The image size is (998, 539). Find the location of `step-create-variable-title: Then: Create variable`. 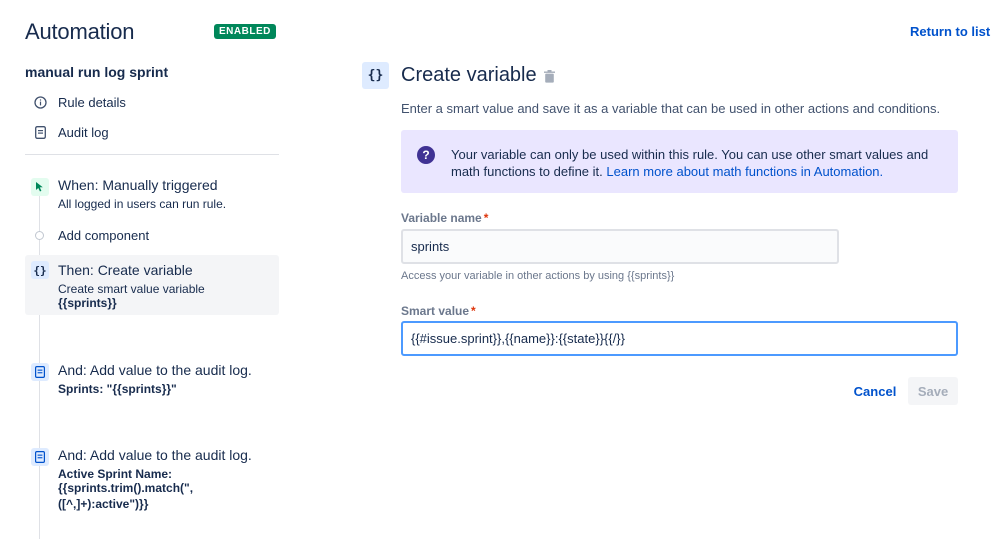

step-create-variable-title: Then: Create variable is located at coordinates (125, 270).